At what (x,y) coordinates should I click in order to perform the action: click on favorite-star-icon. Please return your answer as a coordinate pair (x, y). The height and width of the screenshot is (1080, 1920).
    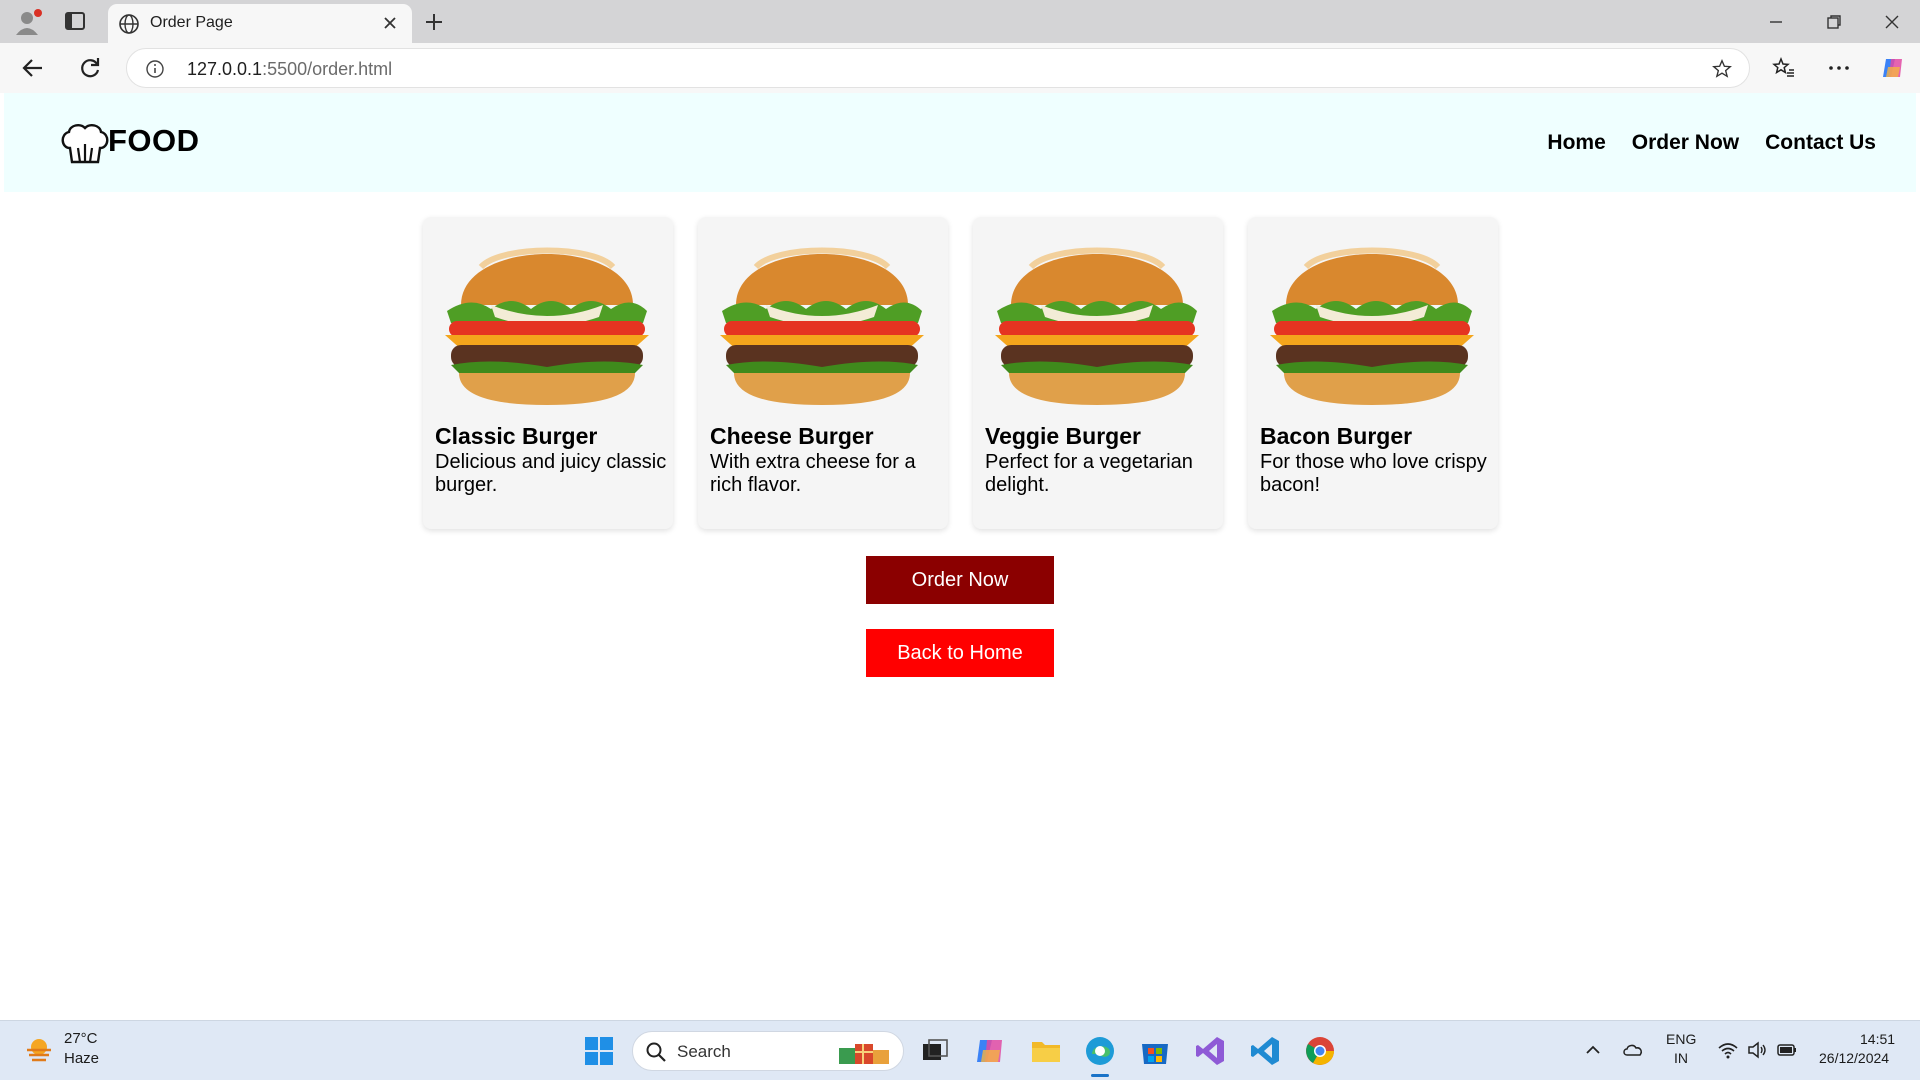
    Looking at the image, I should click on (1722, 69).